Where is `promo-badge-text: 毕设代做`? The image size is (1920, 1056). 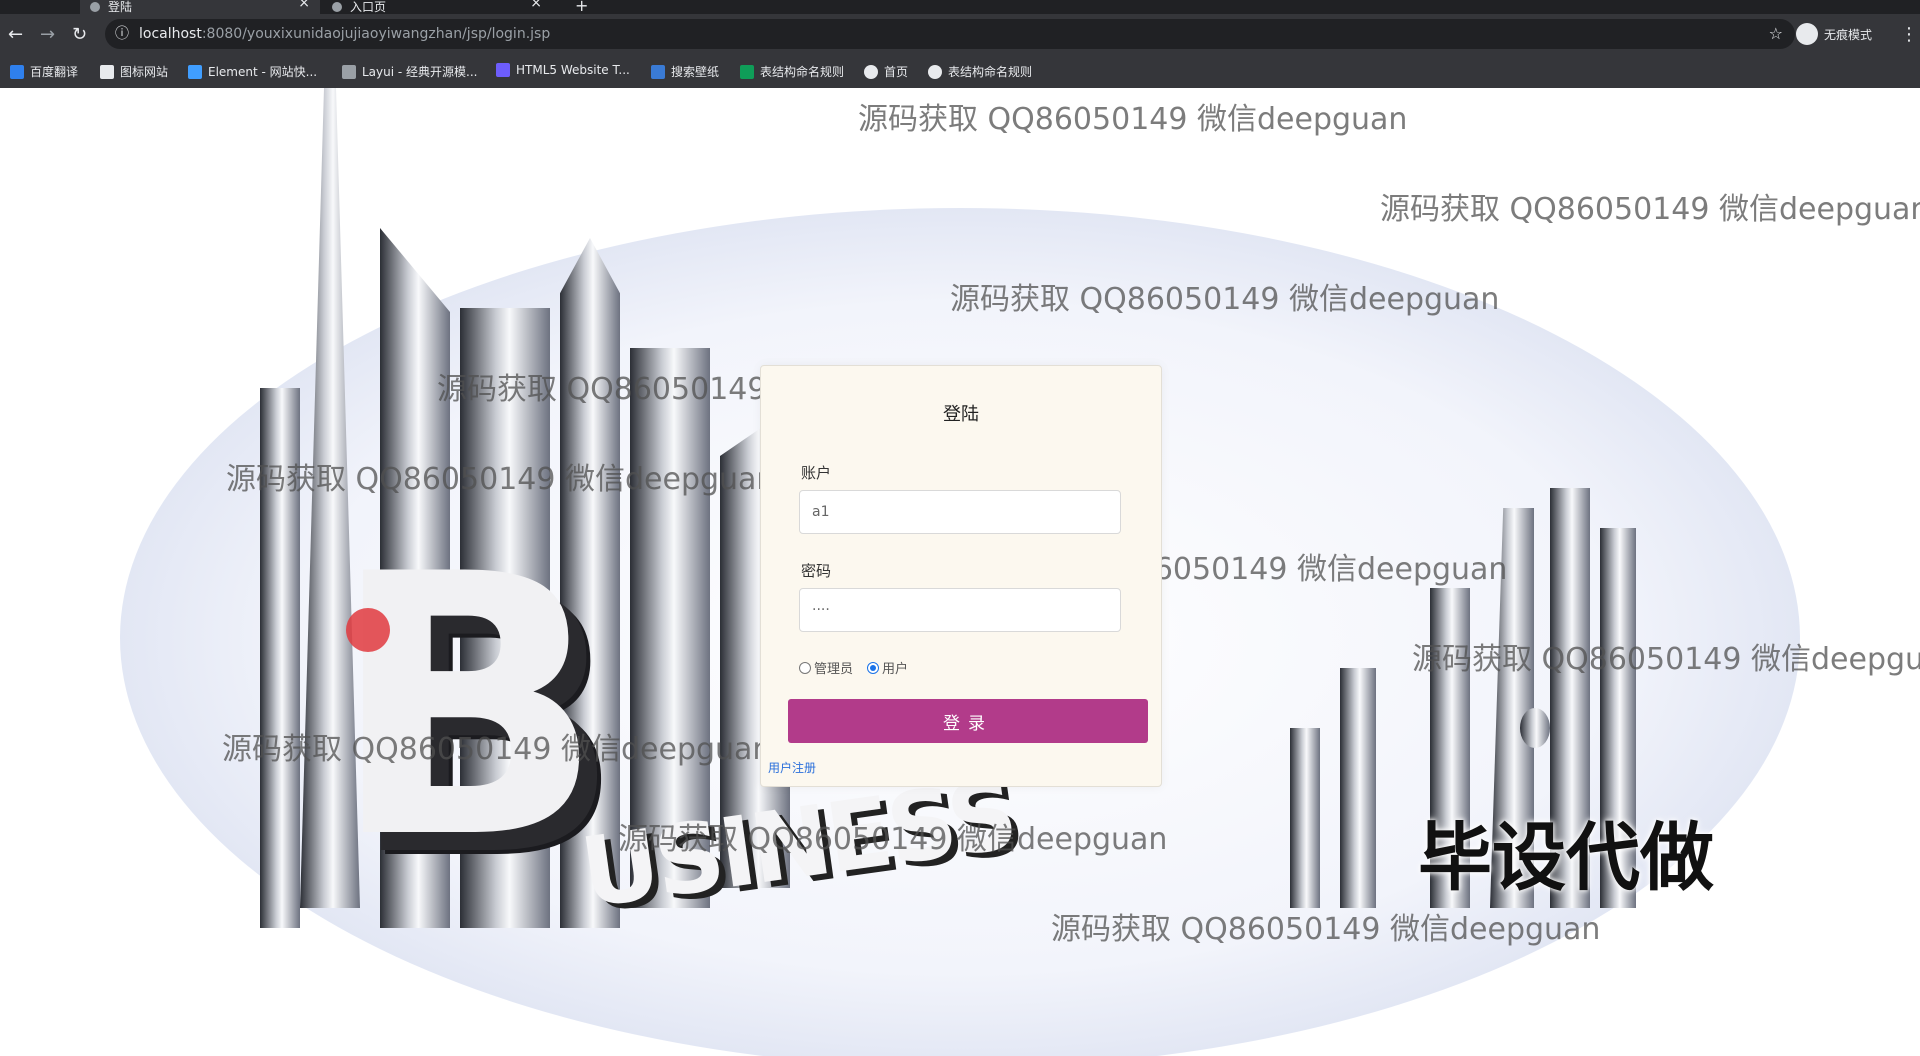
promo-badge-text: 毕设代做 is located at coordinates (1566, 858).